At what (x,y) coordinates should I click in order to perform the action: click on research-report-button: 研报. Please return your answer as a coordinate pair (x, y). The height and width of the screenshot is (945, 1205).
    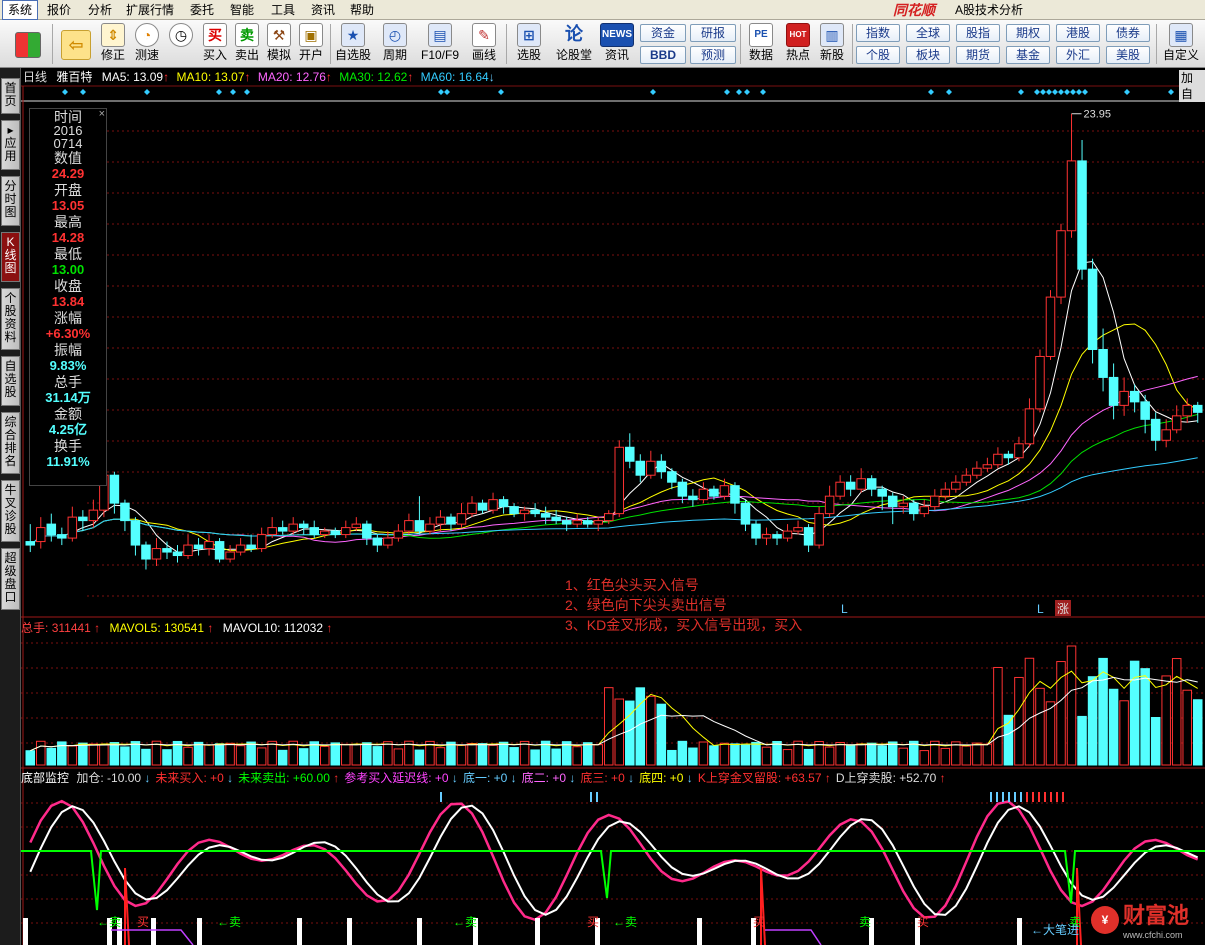
    Looking at the image, I should click on (713, 33).